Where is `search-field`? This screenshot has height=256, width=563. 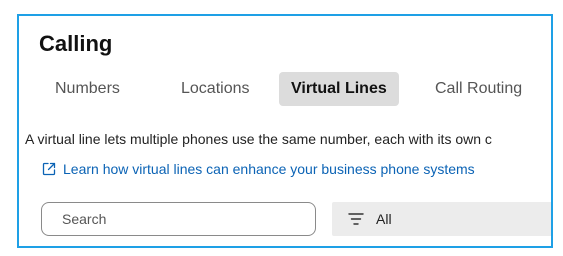 search-field is located at coordinates (178, 219).